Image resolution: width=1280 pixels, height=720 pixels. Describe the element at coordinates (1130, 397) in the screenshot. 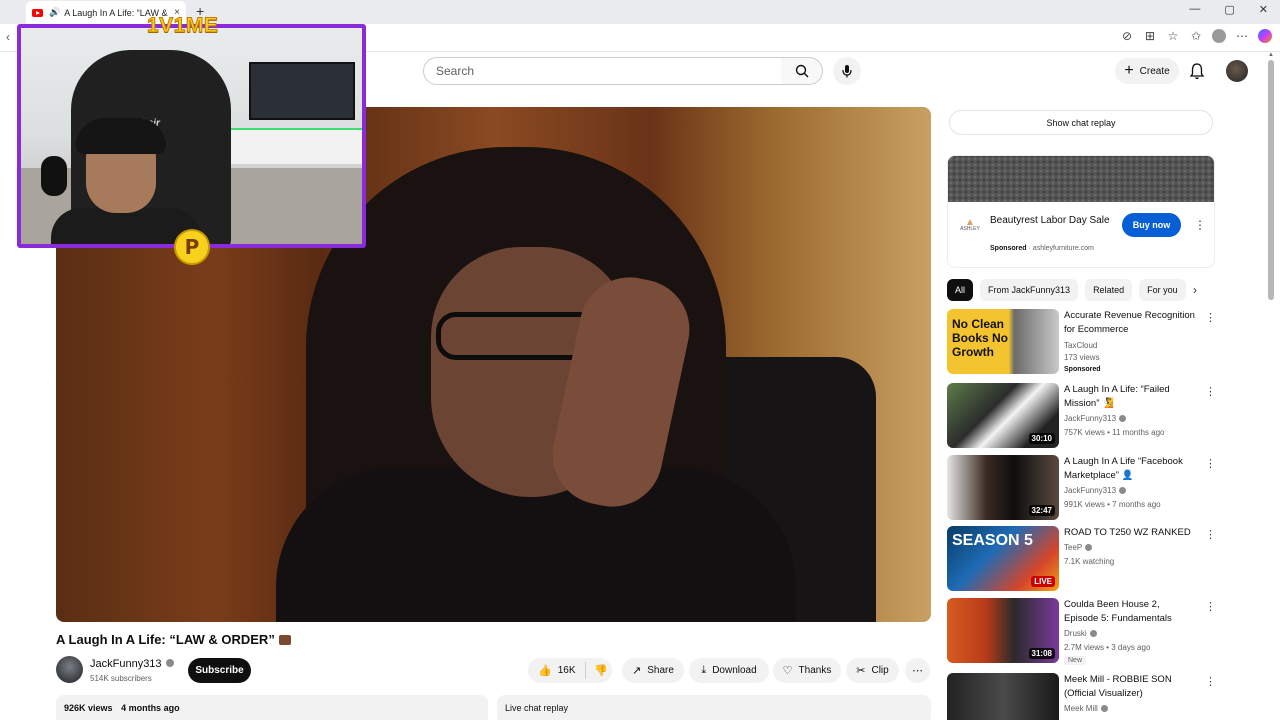

I see `recommendation-title: A Laugh In A Life: “Failed Mission” 🧏` at that location.